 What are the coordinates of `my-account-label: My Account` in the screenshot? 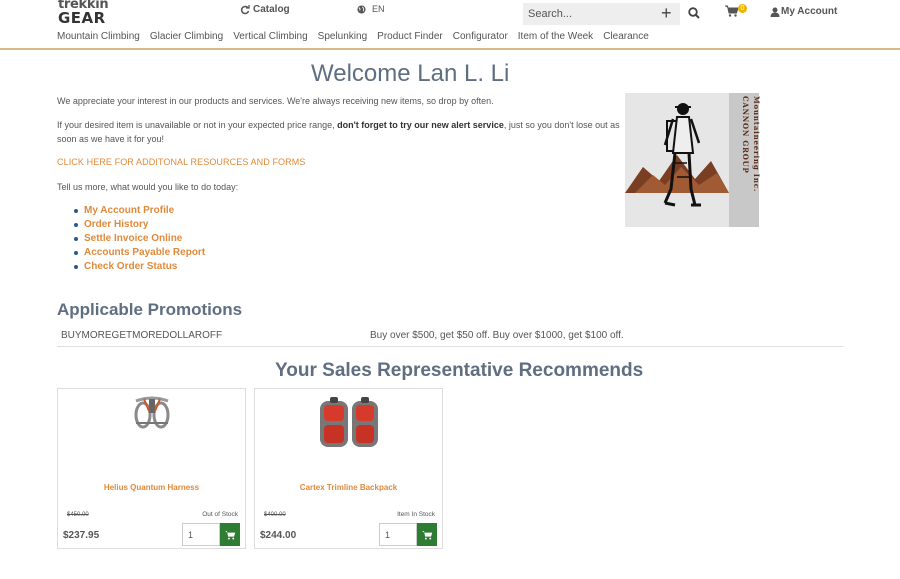 It's located at (809, 11).